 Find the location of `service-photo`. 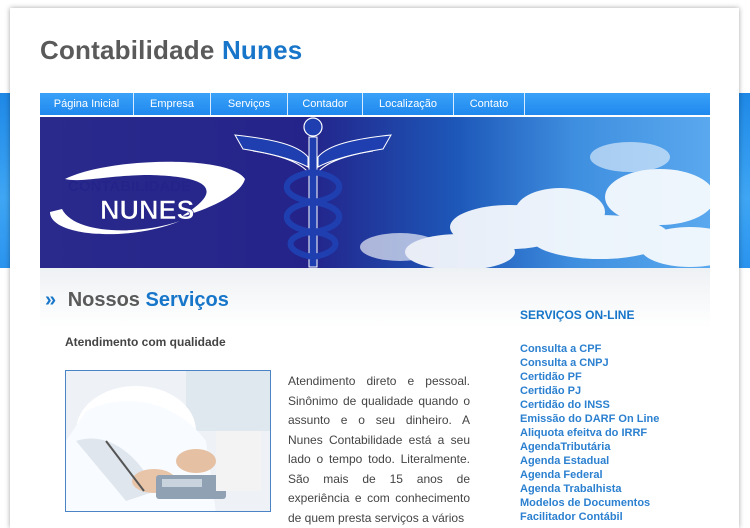

service-photo is located at coordinates (168, 441).